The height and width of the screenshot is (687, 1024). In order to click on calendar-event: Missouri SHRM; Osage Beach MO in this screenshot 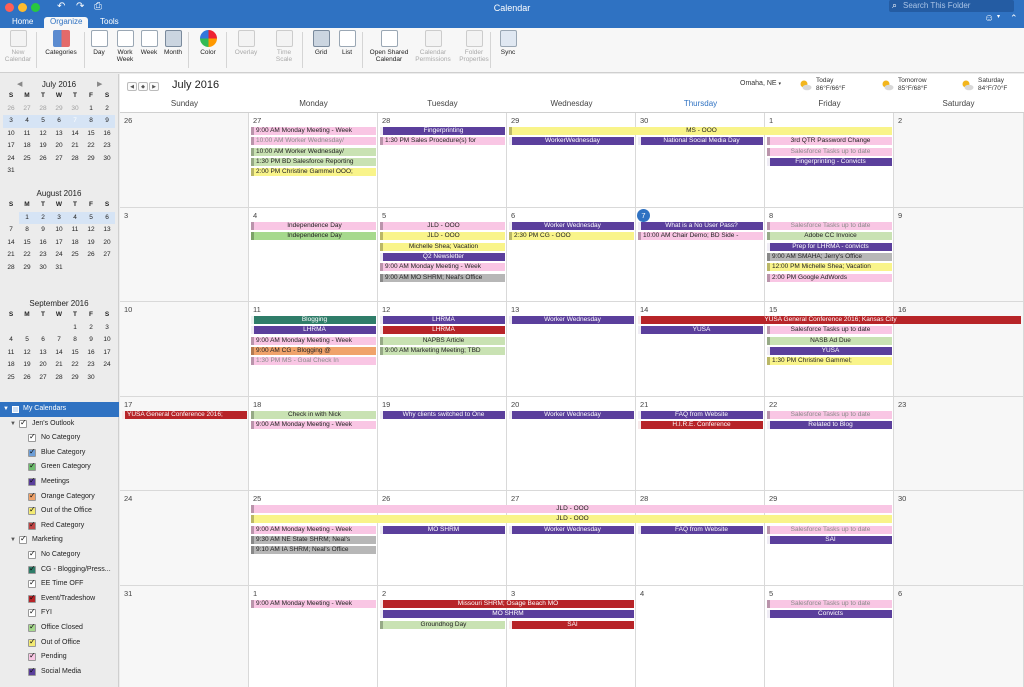, I will do `click(507, 604)`.